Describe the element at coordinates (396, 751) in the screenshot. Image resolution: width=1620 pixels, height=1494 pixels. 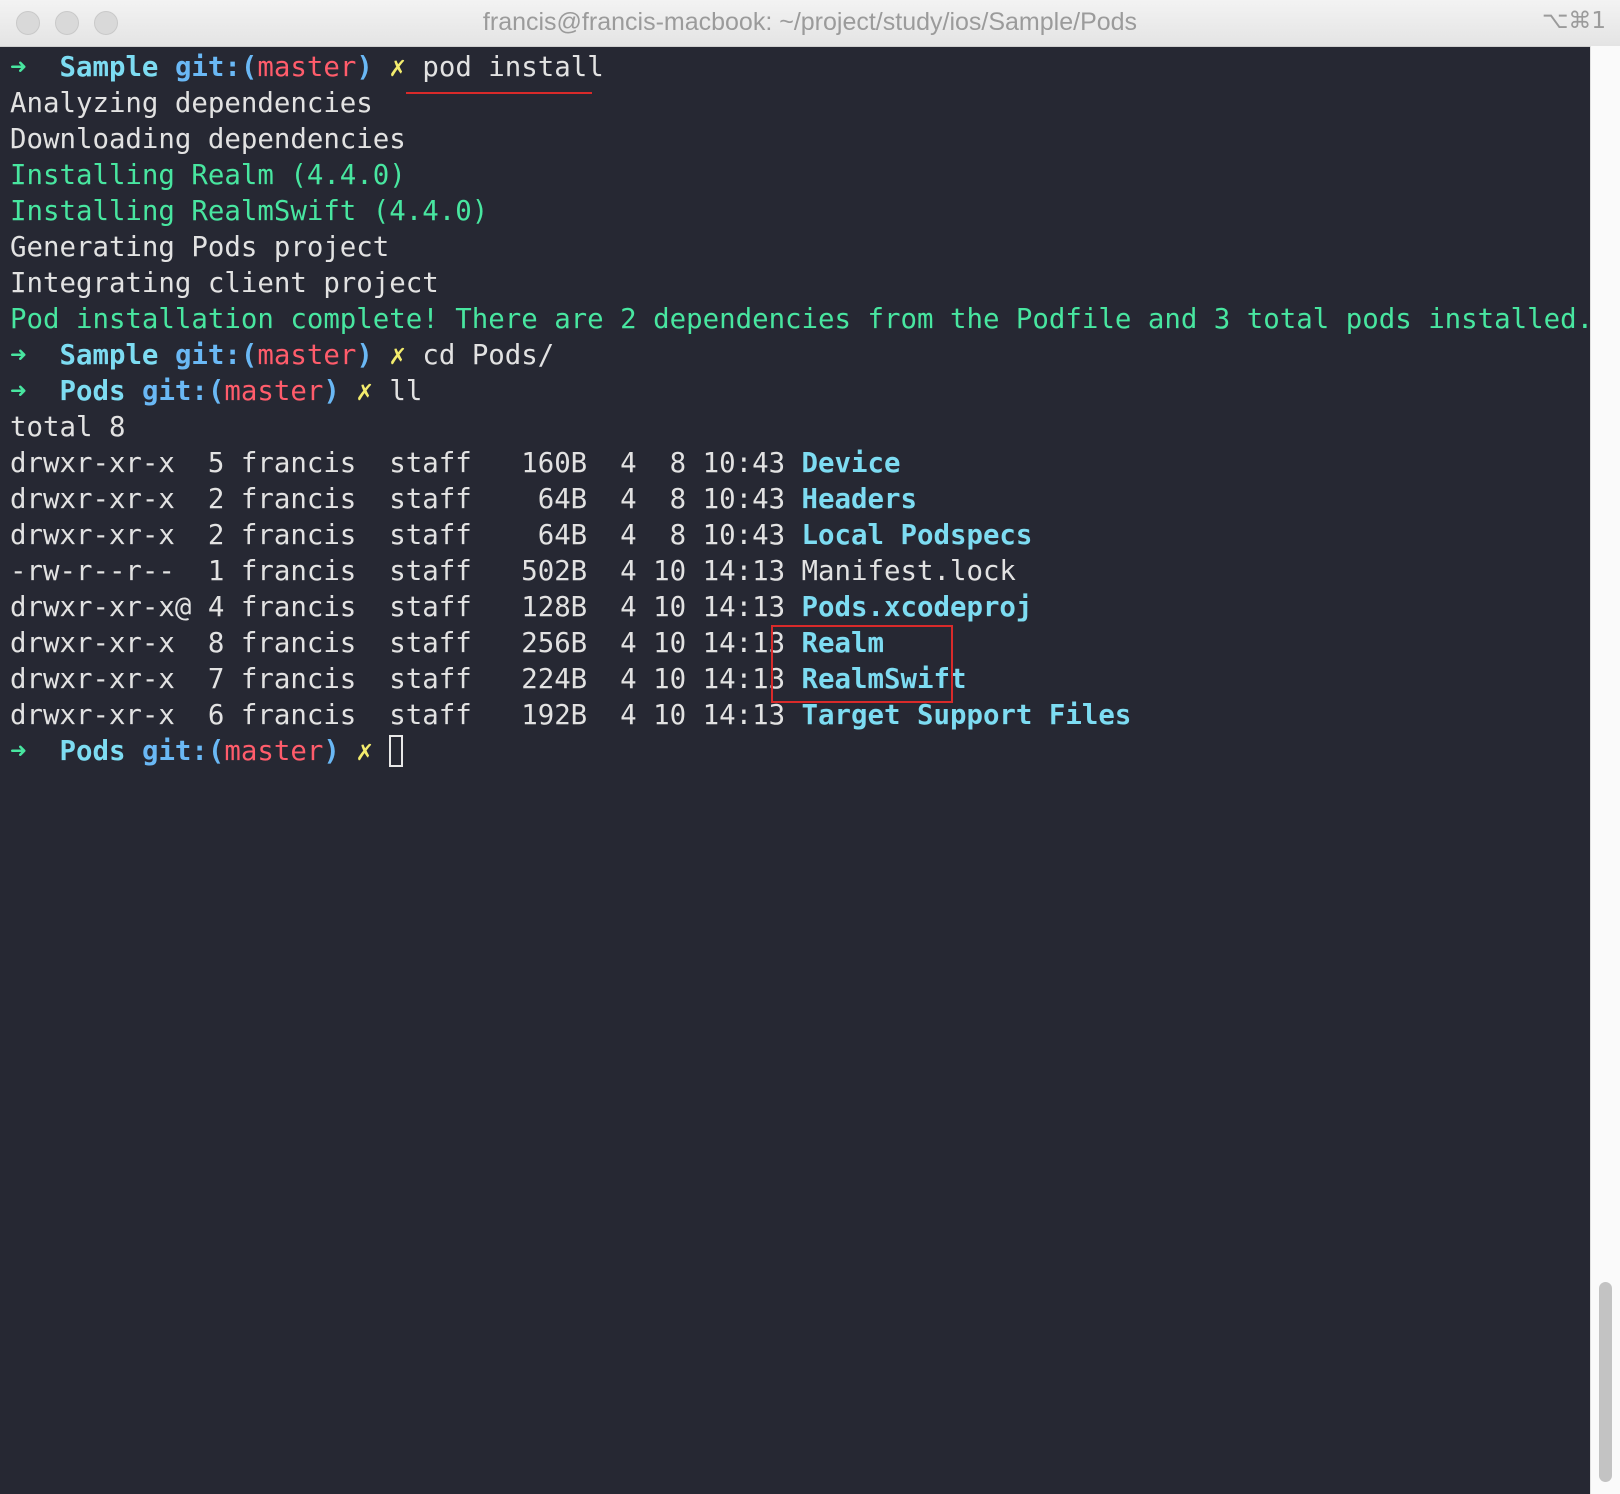
I see `text-cursor` at that location.